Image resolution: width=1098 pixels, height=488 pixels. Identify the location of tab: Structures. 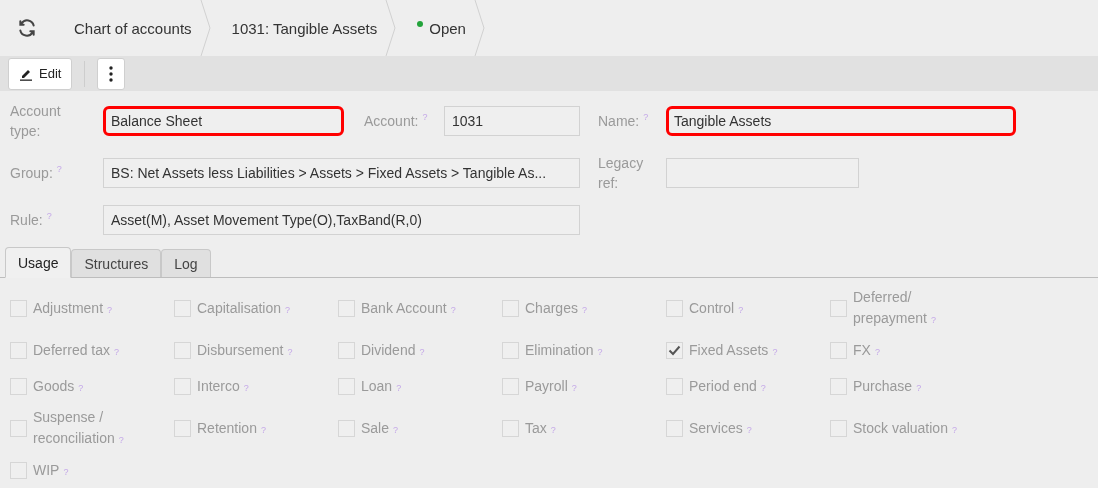
(116, 263).